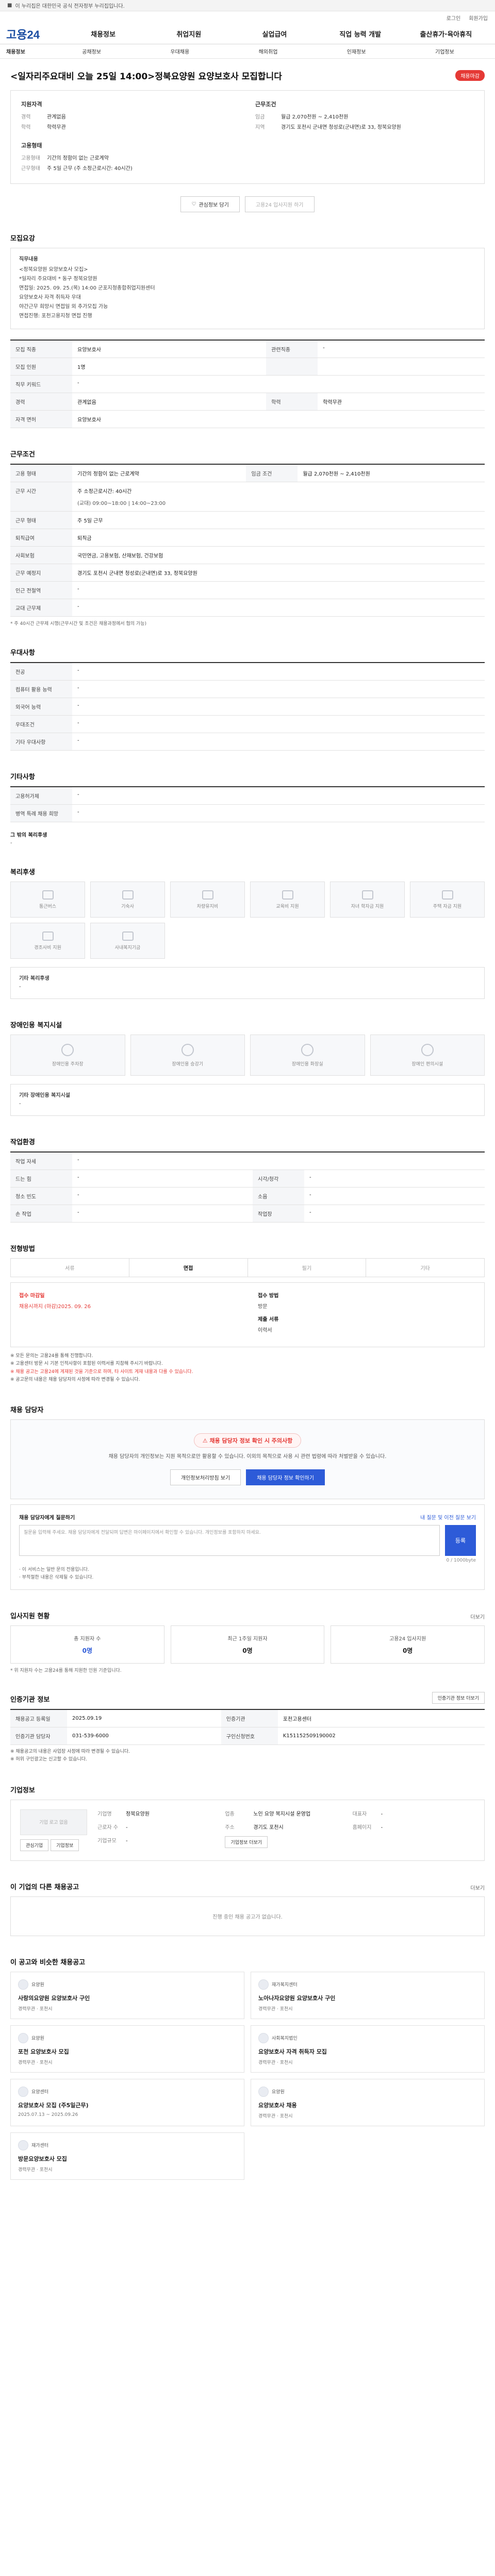 Image resolution: width=495 pixels, height=2576 pixels. What do you see at coordinates (41, 367) in the screenshot?
I see `table-key: 모집 인원` at bounding box center [41, 367].